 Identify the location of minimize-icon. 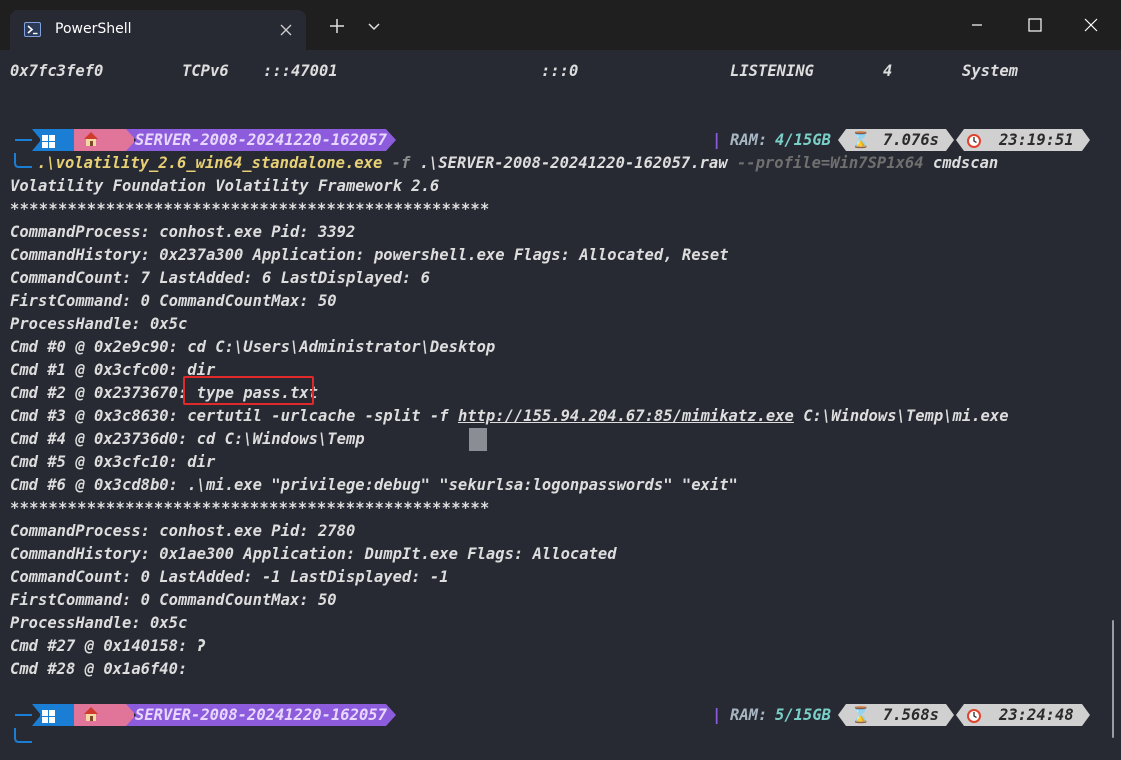
(977, 25).